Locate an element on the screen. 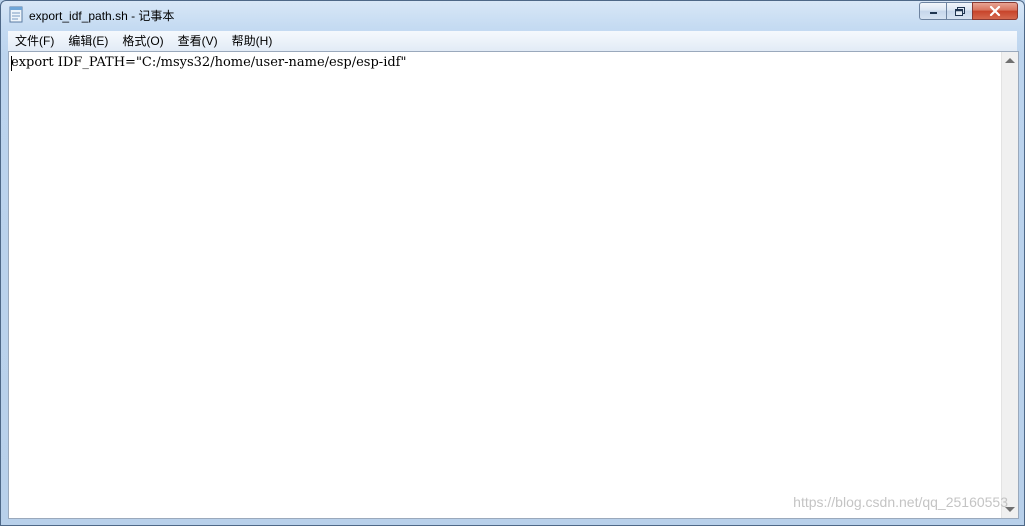 The height and width of the screenshot is (526, 1025). maximize-button is located at coordinates (959, 11).